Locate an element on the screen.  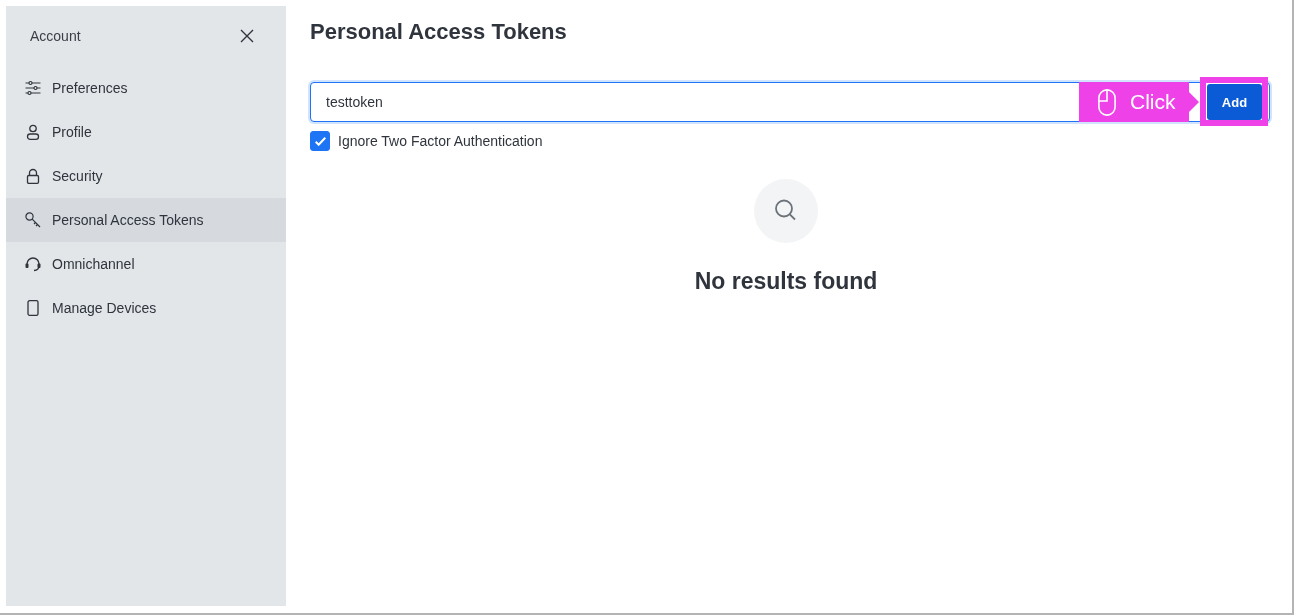
checkmark-icon is located at coordinates (320, 141).